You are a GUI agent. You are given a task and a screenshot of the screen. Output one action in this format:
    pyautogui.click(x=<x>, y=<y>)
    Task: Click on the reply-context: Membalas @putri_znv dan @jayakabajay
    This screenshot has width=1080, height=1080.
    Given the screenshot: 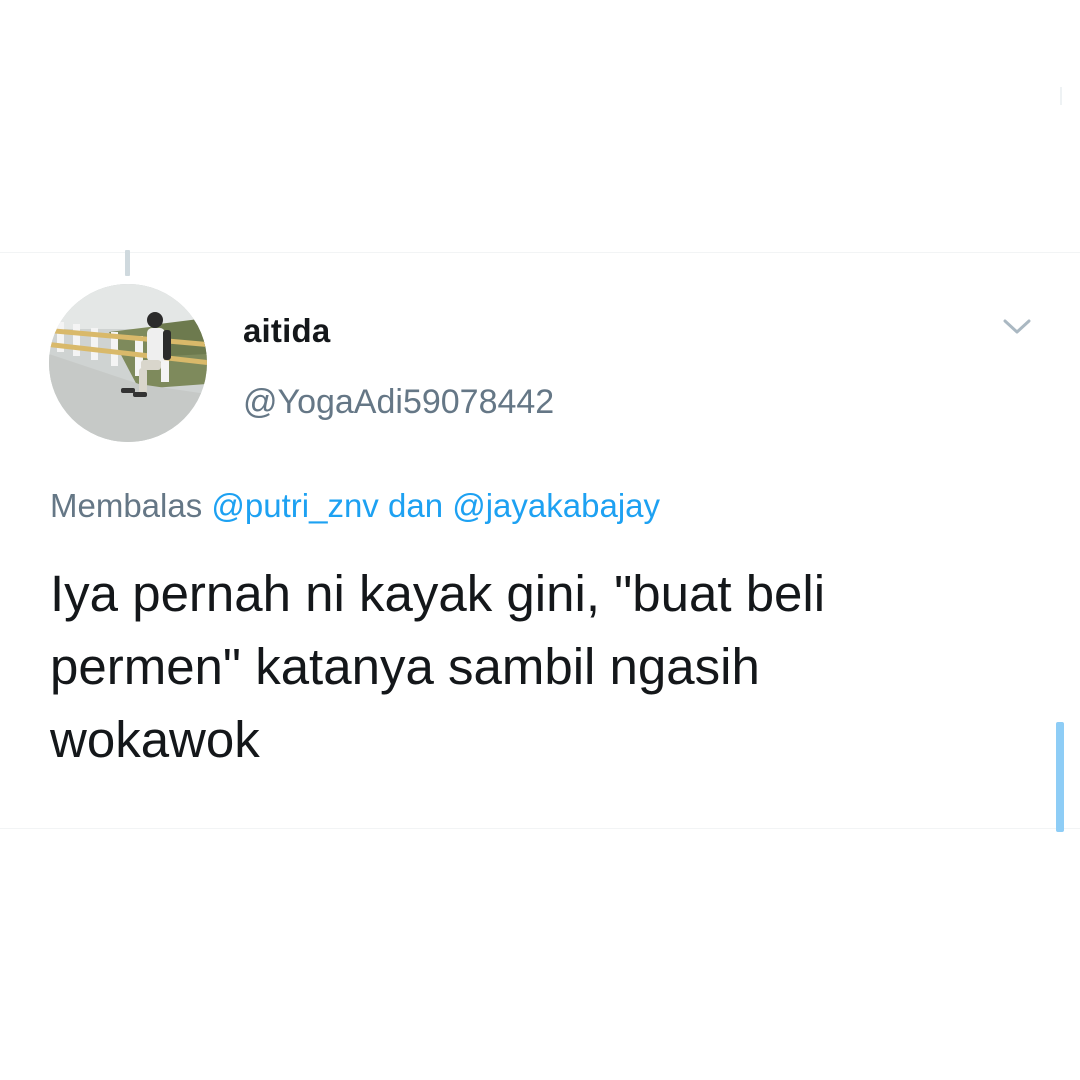 What is the action you would take?
    pyautogui.click(x=355, y=506)
    